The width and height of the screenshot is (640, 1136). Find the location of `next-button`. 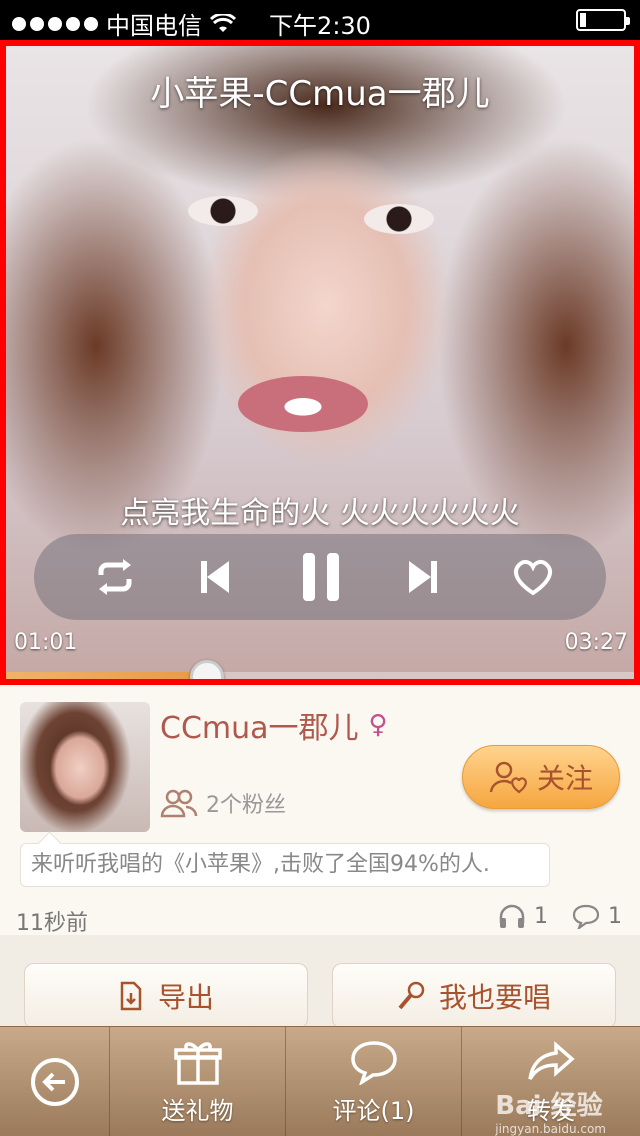

next-button is located at coordinates (423, 577).